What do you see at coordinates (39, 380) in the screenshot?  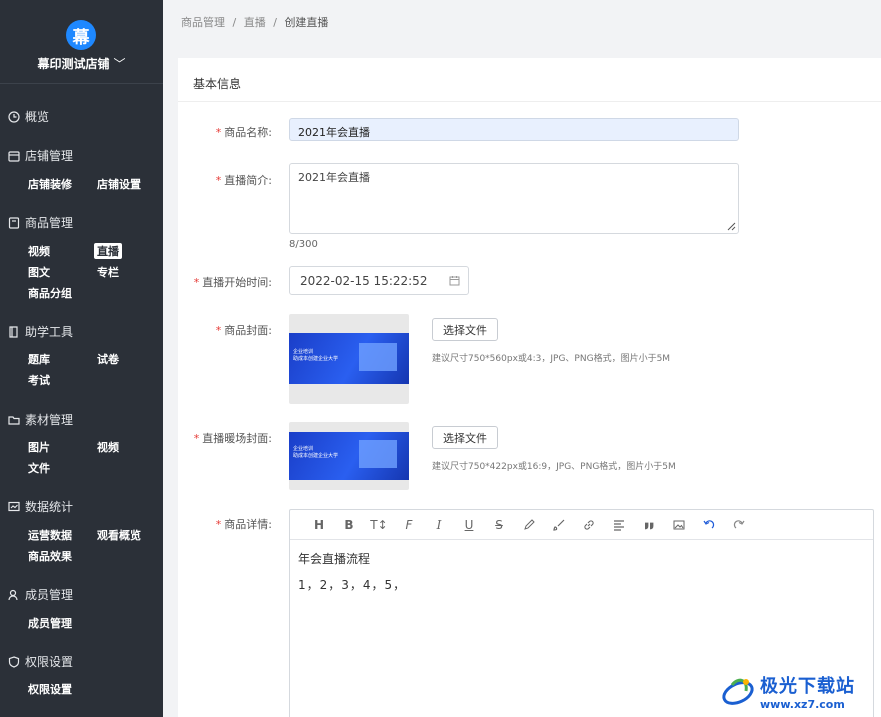 I see `sidebar-item-exam: 考试` at bounding box center [39, 380].